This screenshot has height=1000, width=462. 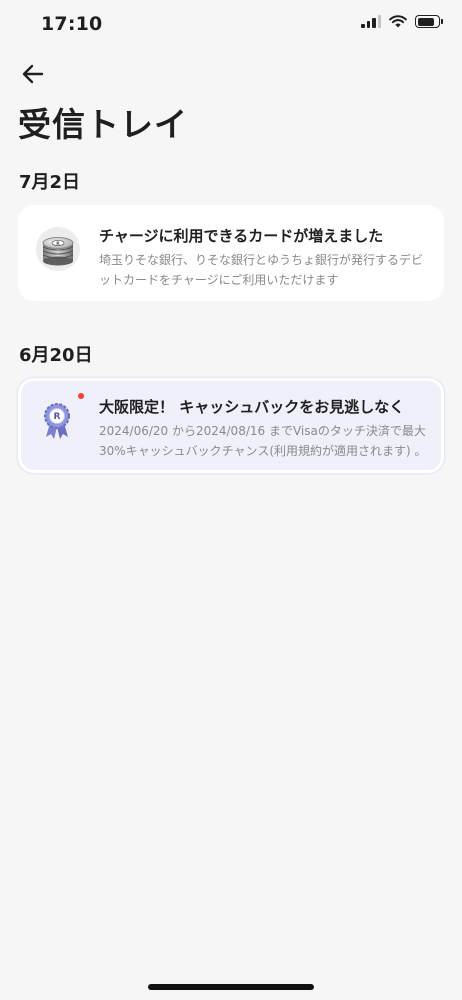 I want to click on award-ribbon-icon: R, so click(x=57, y=421).